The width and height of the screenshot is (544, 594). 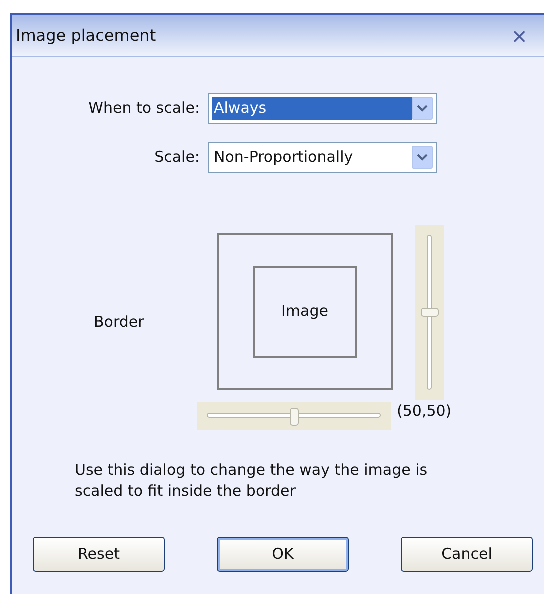 I want to click on border-label: Border, so click(x=120, y=322).